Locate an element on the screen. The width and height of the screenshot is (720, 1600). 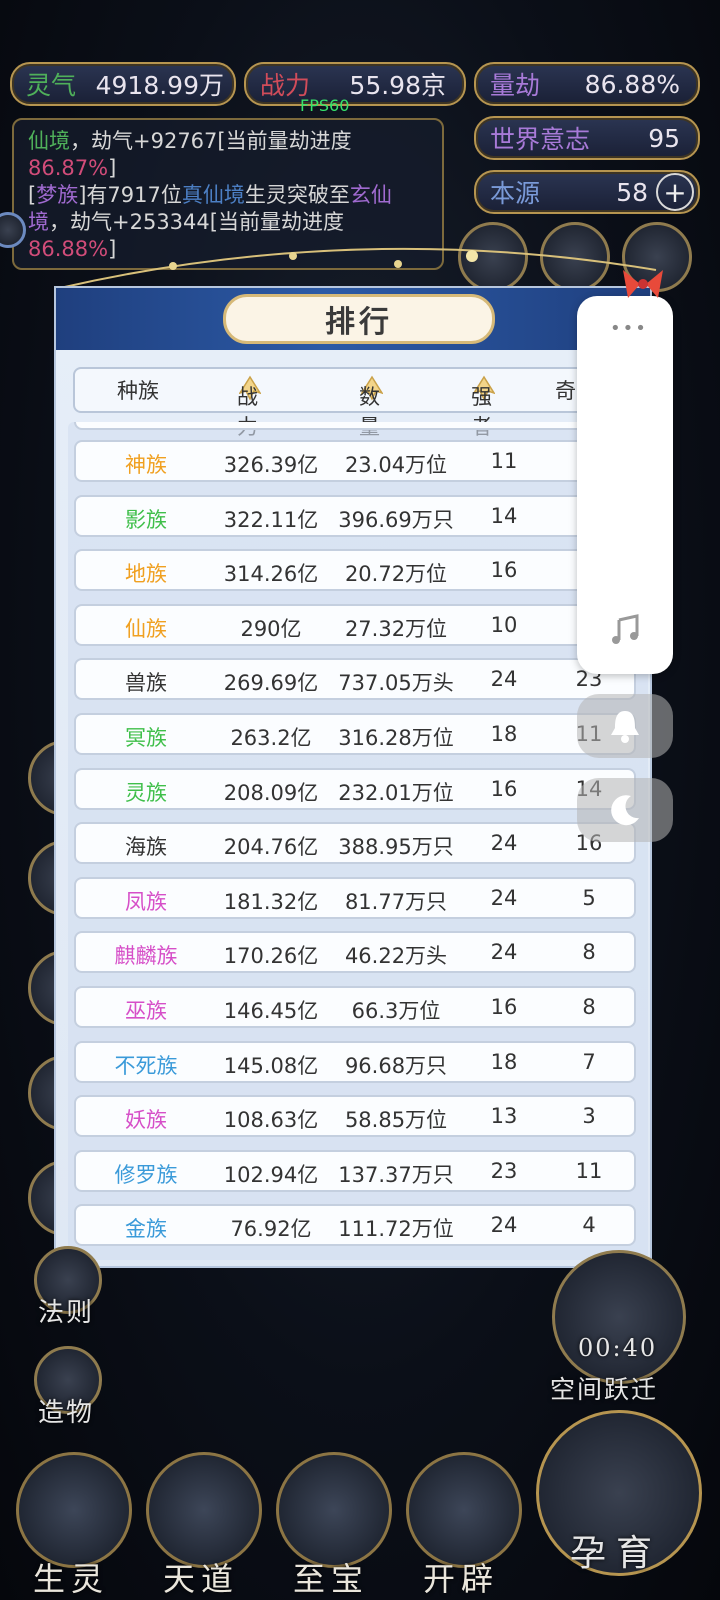
kaipi-icon is located at coordinates (464, 1510).